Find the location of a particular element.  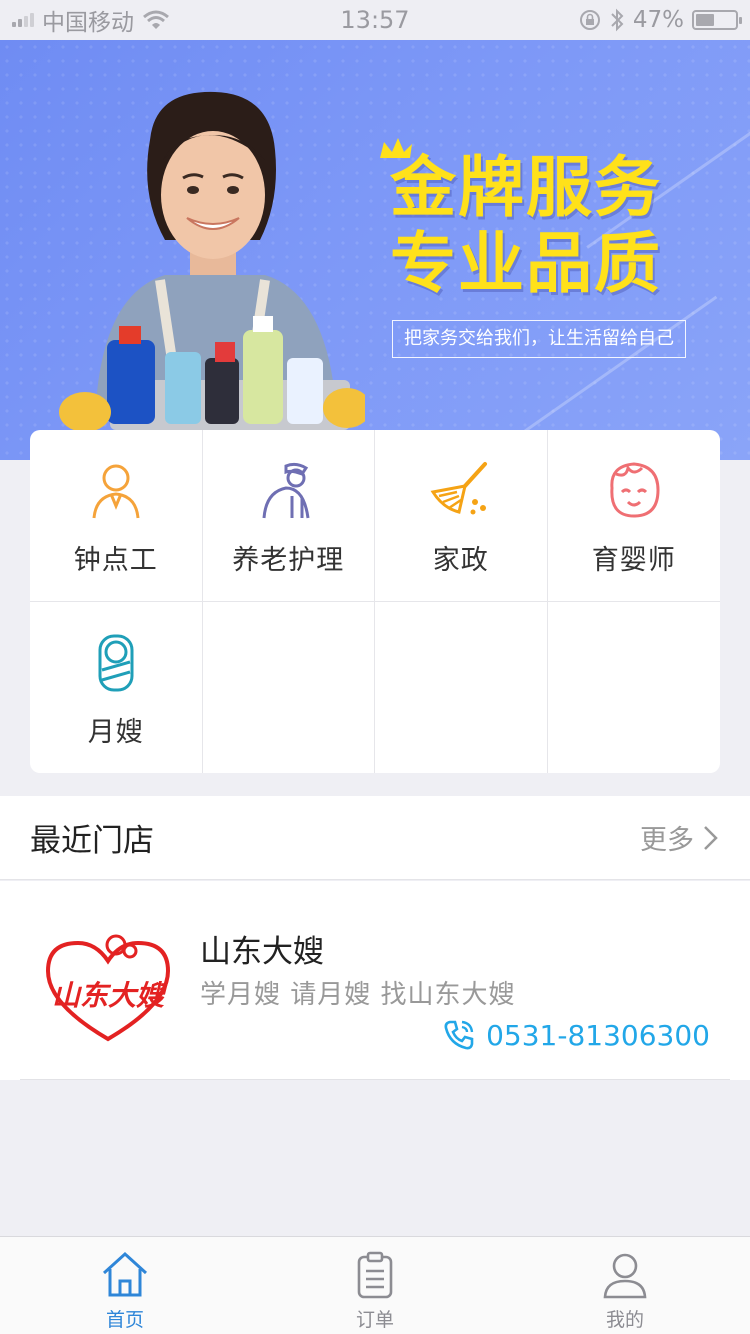

signal-icon is located at coordinates (23, 20).